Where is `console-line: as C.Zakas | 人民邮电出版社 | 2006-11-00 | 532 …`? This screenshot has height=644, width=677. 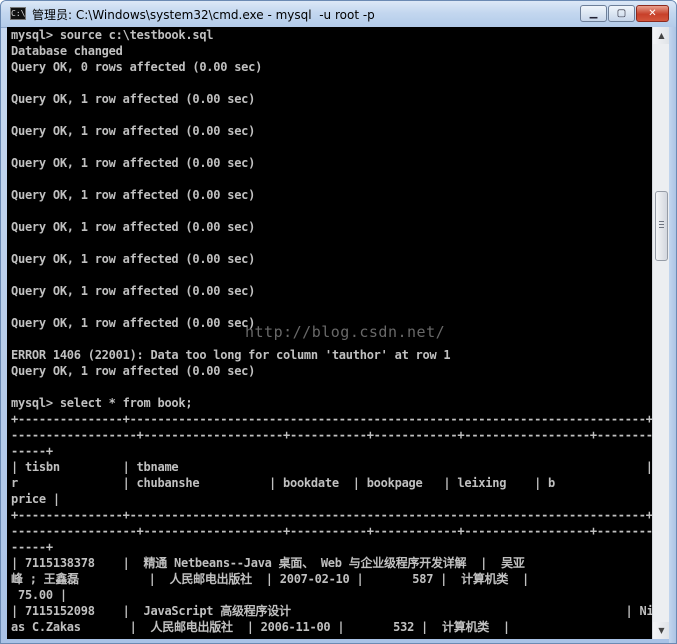 console-line: as C.Zakas | 人民邮电出版社 | 2006-11-00 | 532 … is located at coordinates (260, 627).